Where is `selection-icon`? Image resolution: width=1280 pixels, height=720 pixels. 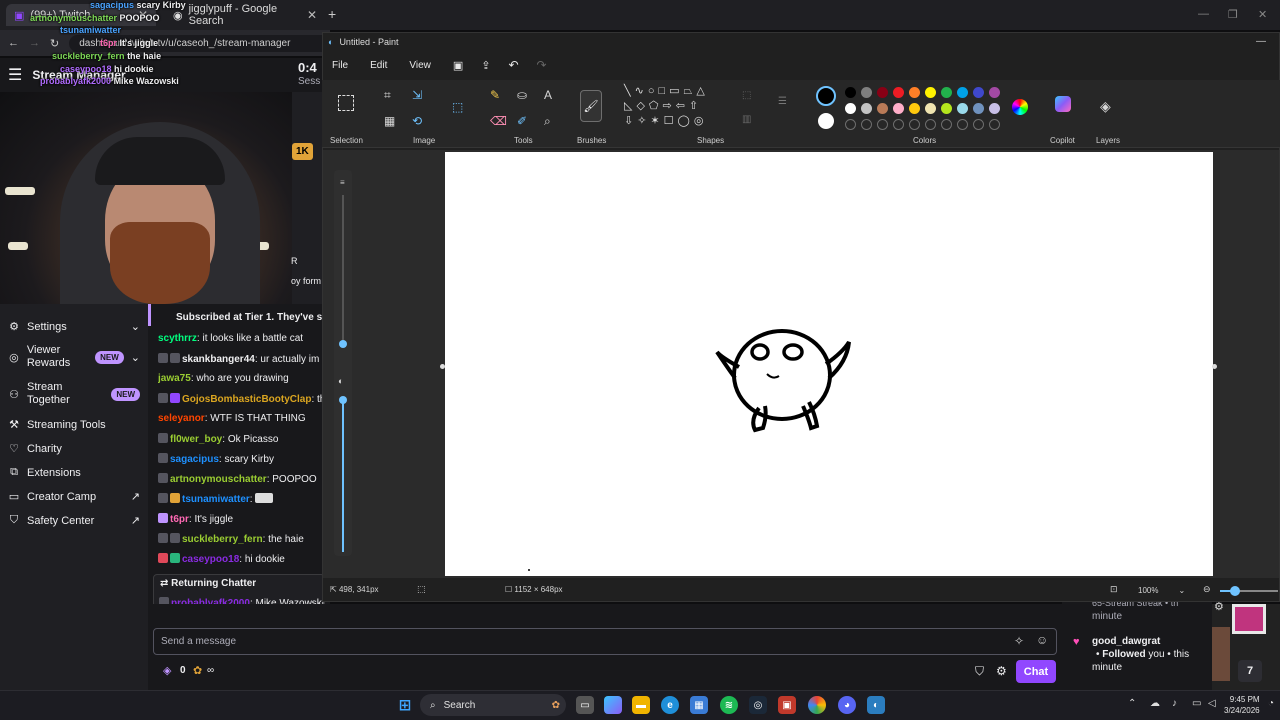 selection-icon is located at coordinates (346, 103).